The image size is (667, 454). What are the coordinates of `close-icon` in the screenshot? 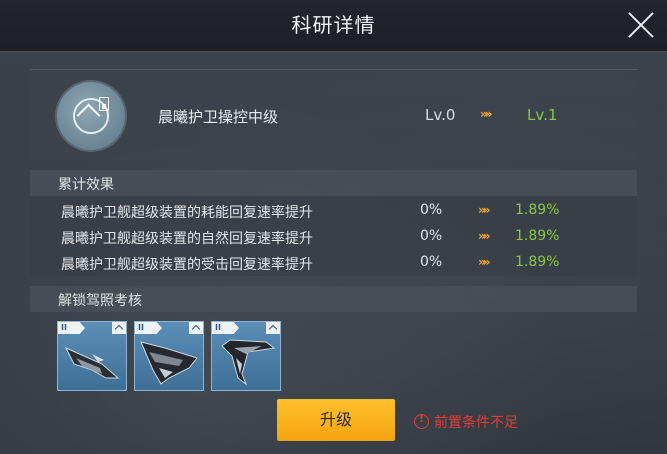 It's located at (641, 25).